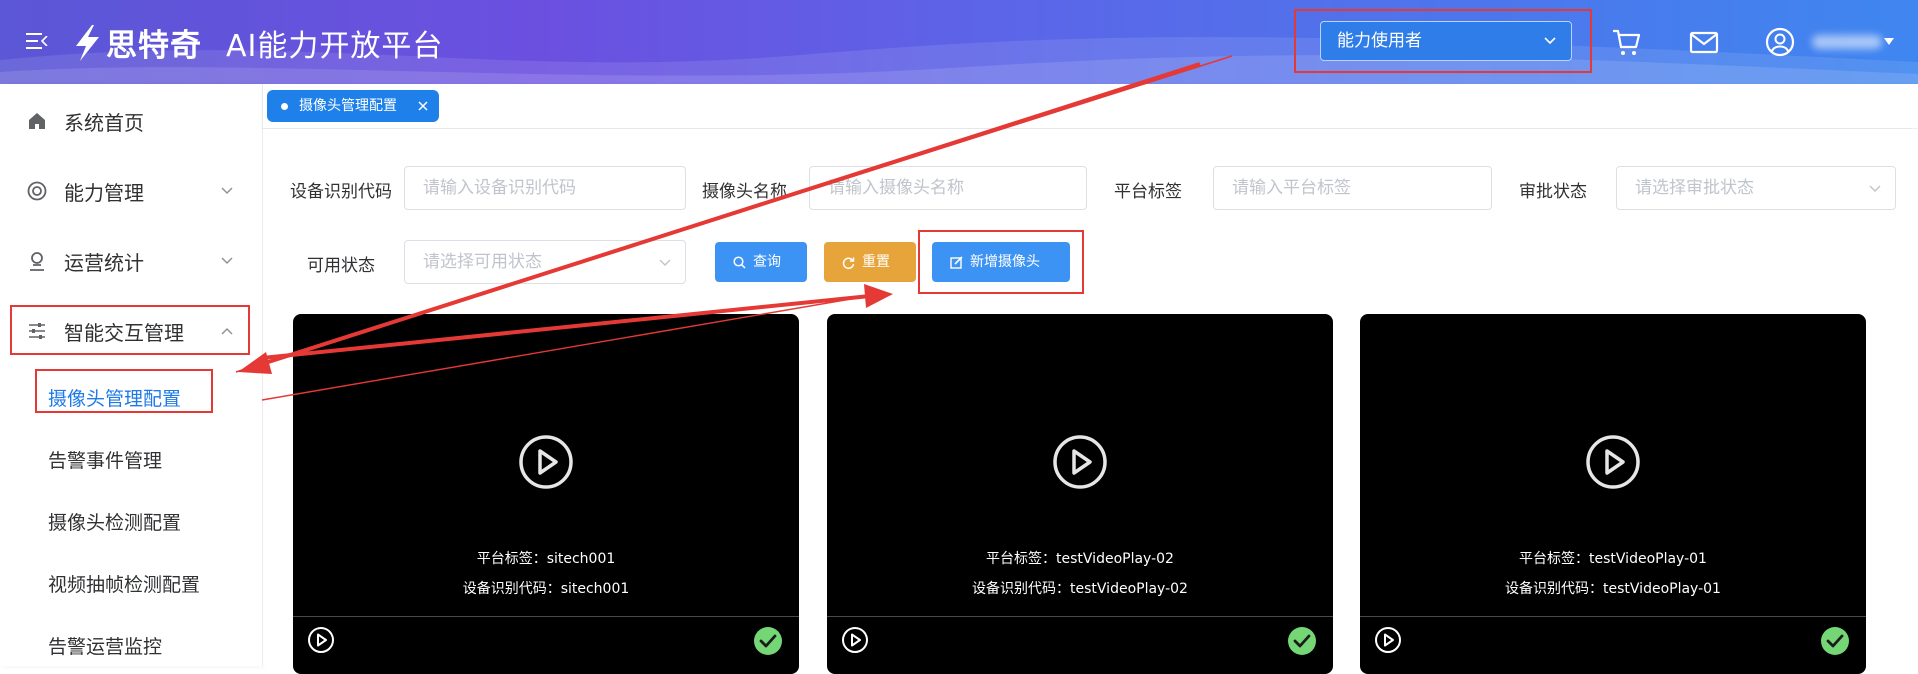  I want to click on menu-icon, so click(37, 41).